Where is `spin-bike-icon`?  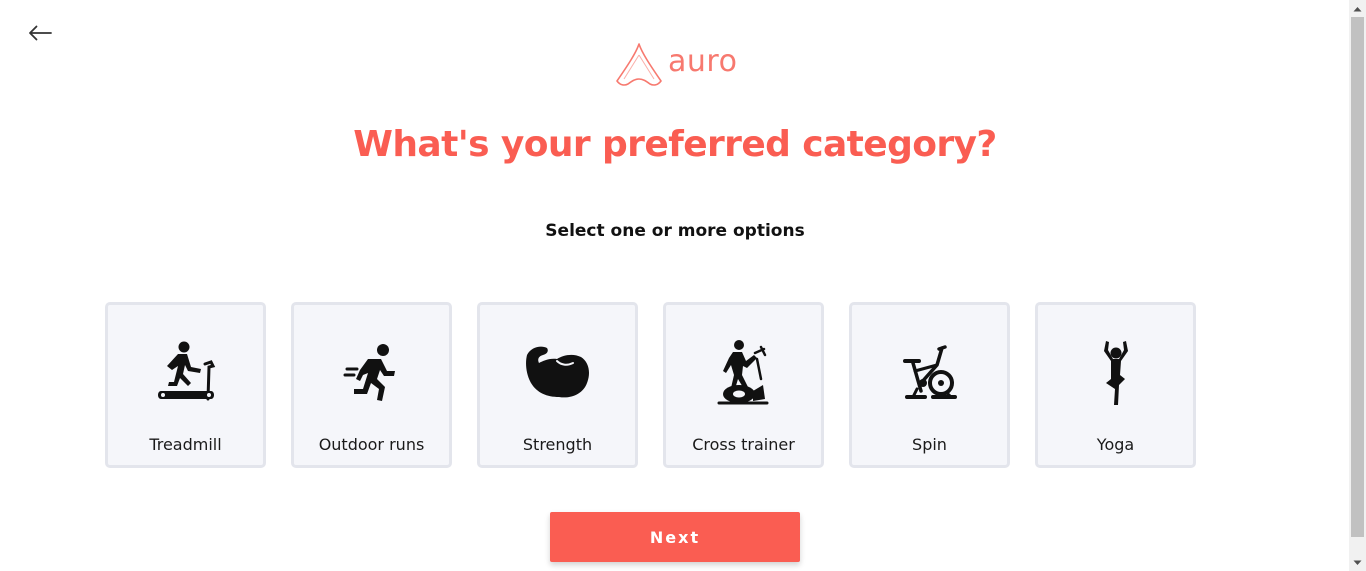 spin-bike-icon is located at coordinates (930, 374).